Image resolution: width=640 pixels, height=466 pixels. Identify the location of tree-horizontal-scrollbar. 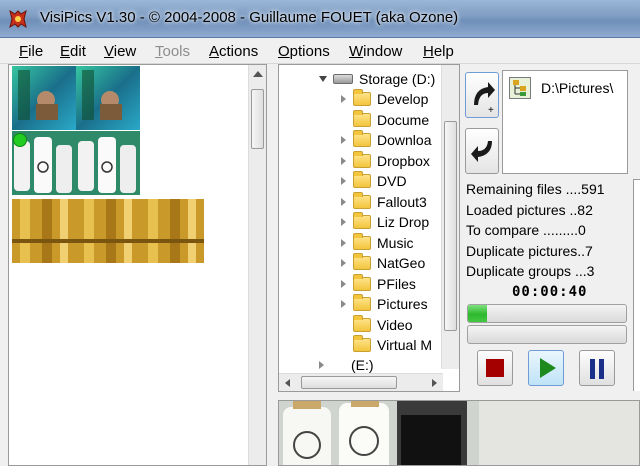
(361, 382).